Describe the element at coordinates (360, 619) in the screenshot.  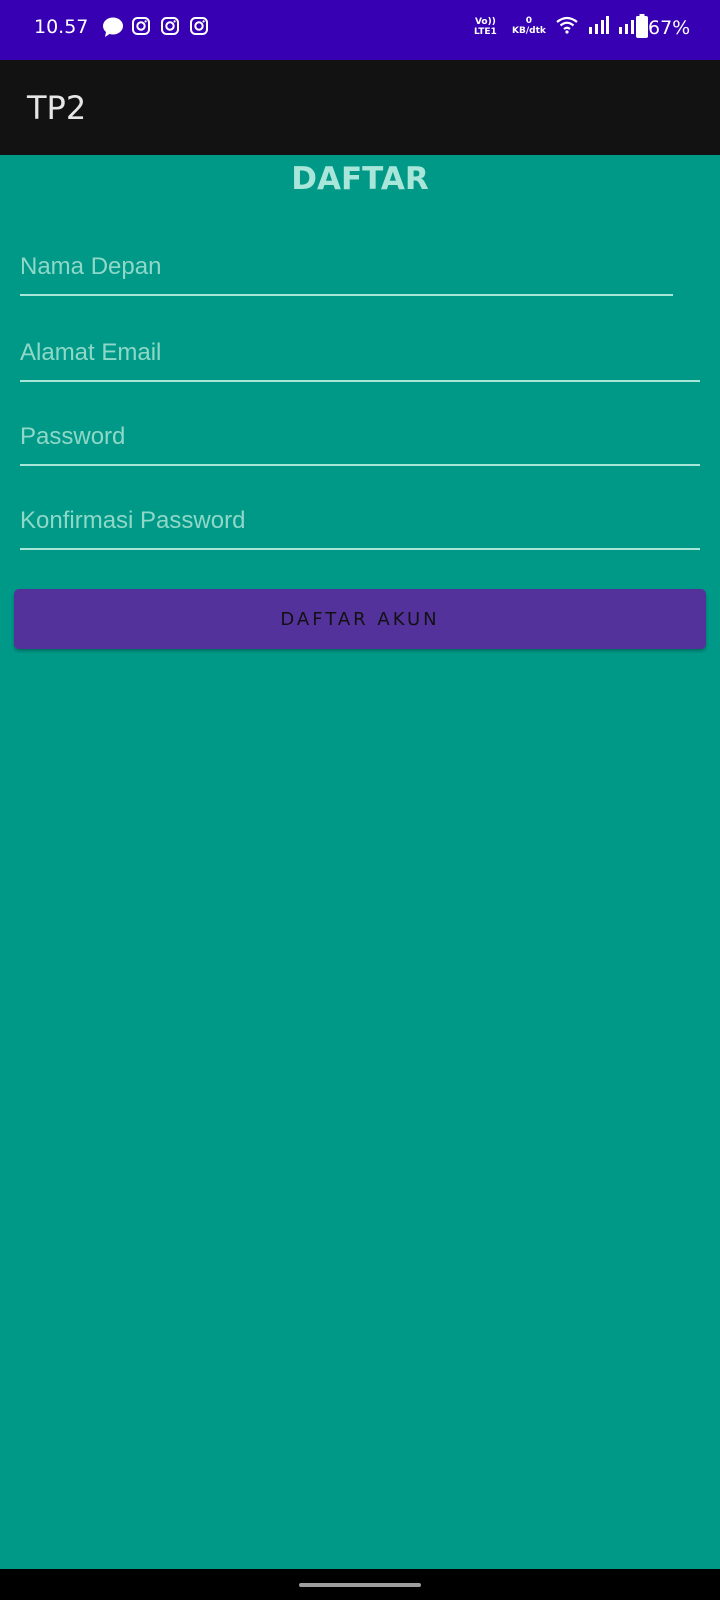
I see `register-account-button: DAFTAR AKUN` at that location.